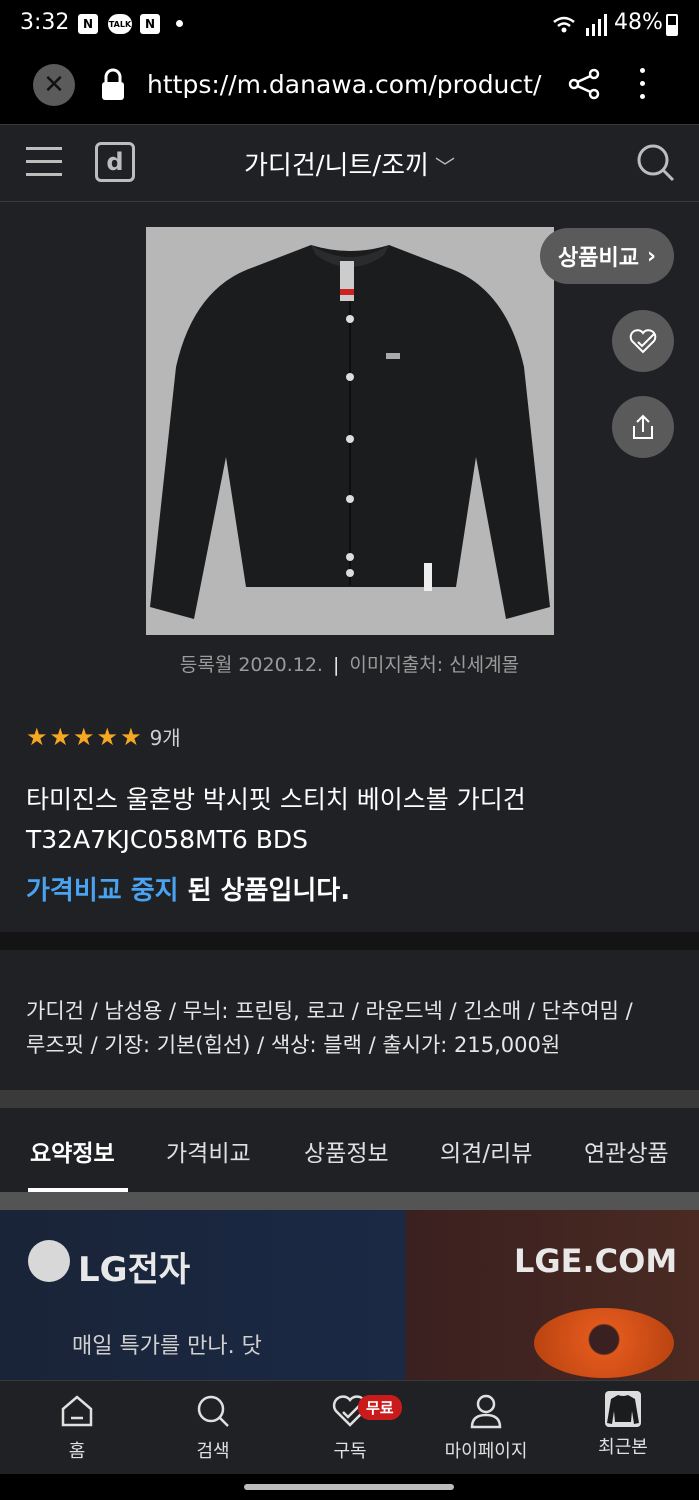  What do you see at coordinates (102, 891) in the screenshot?
I see `status-accent-text: 가격비교 중지` at bounding box center [102, 891].